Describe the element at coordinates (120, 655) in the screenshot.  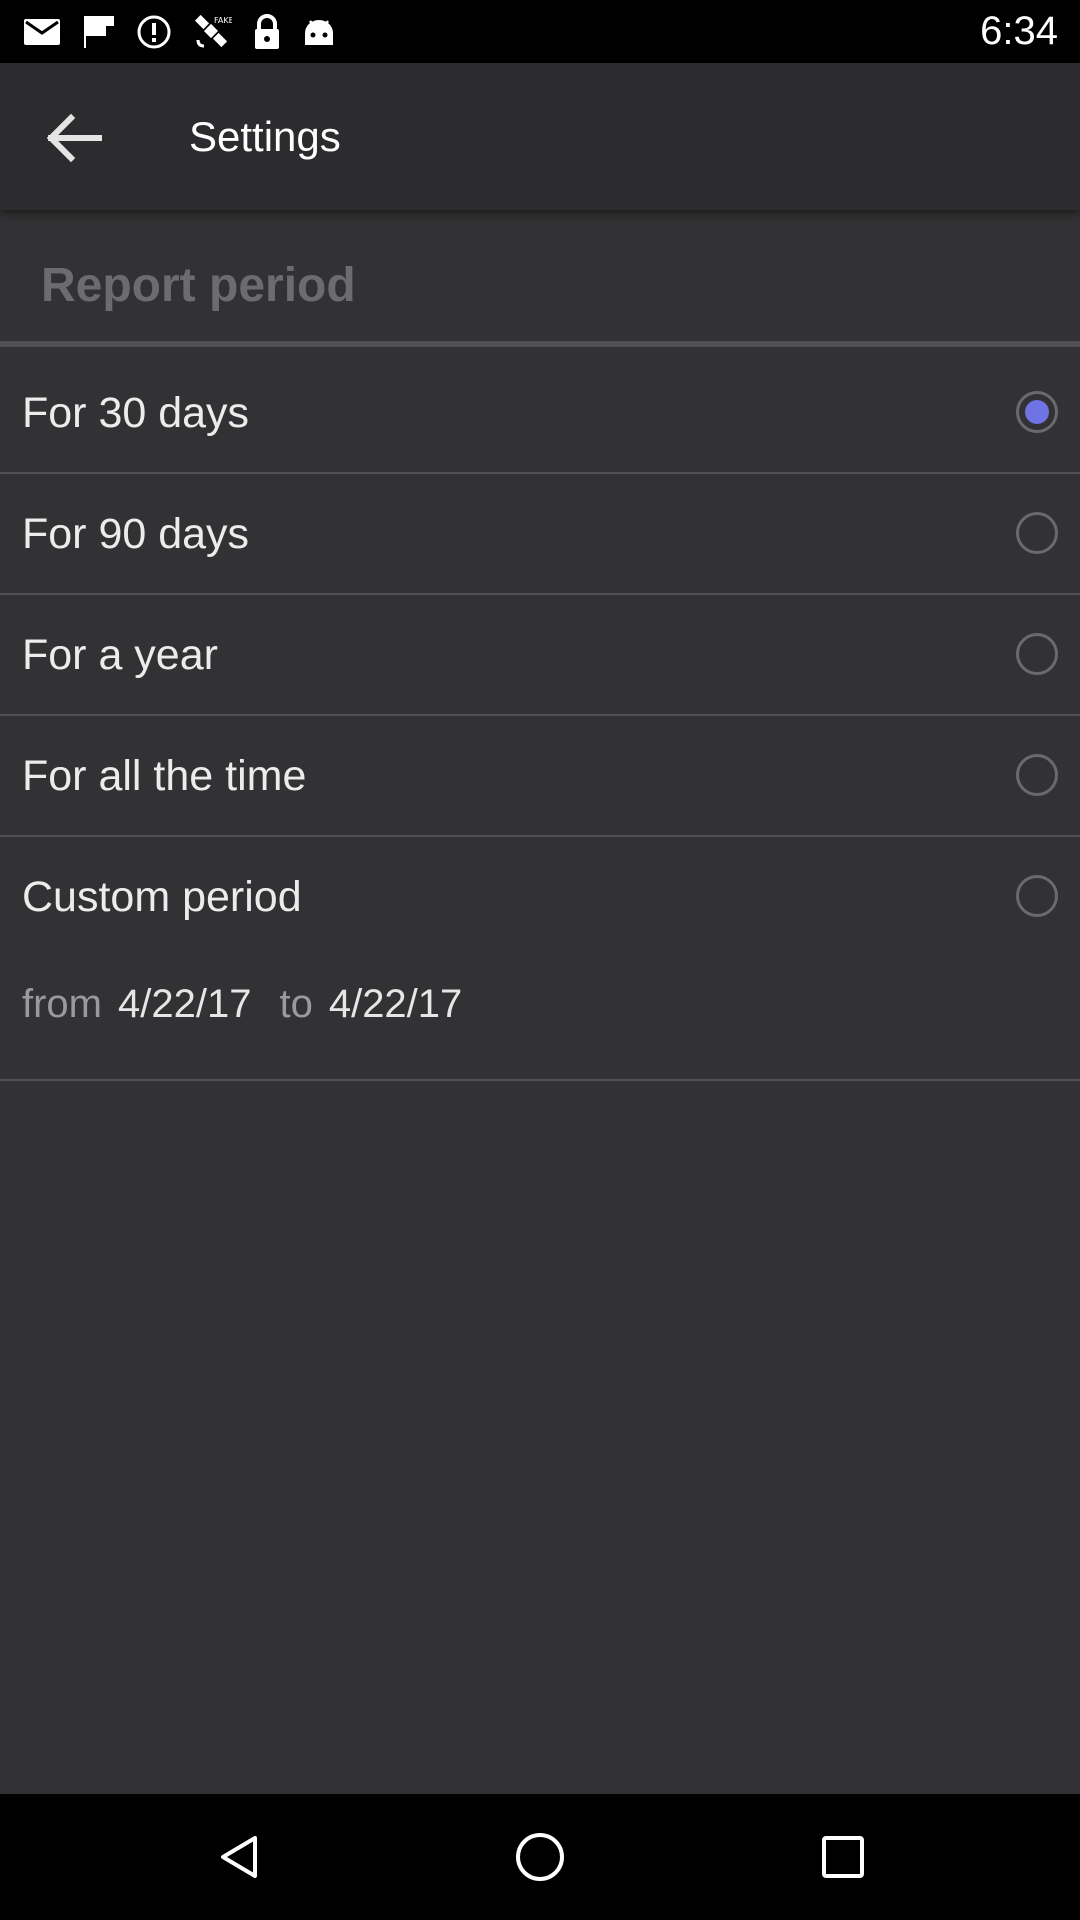
I see `option-label: For a year` at that location.